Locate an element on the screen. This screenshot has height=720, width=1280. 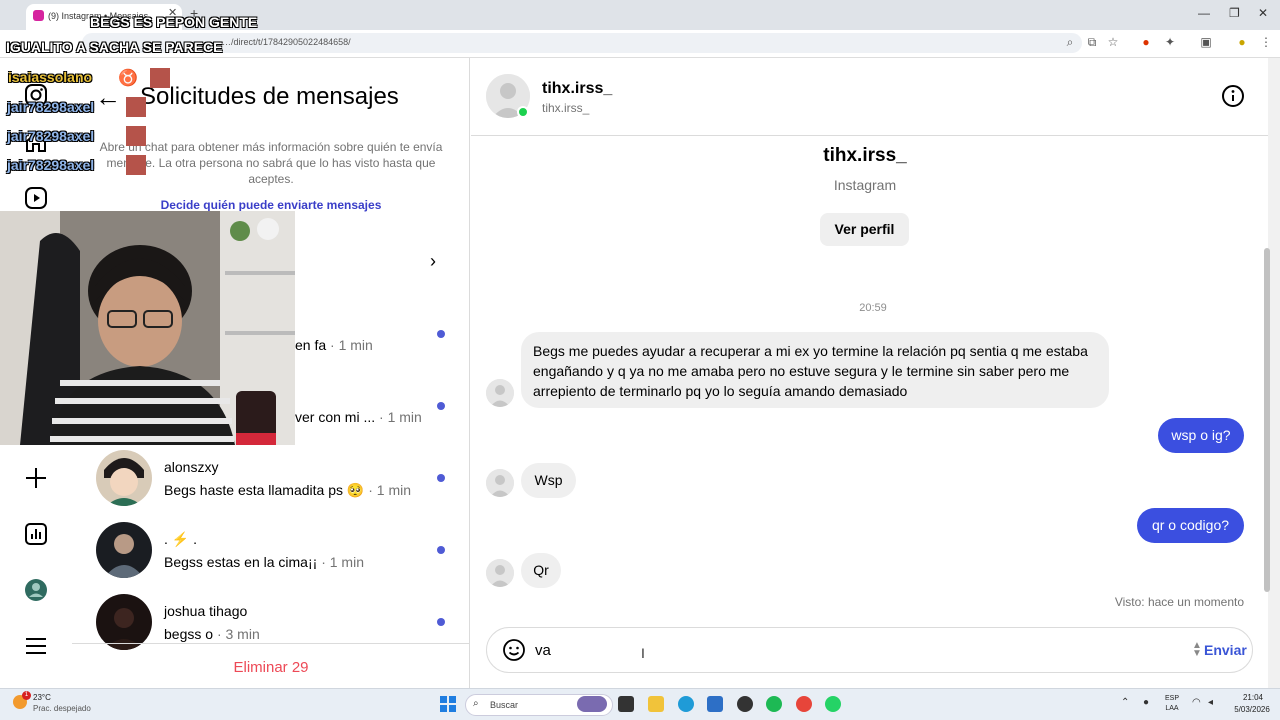
scrollbar-thumb is located at coordinates (1267, 420).